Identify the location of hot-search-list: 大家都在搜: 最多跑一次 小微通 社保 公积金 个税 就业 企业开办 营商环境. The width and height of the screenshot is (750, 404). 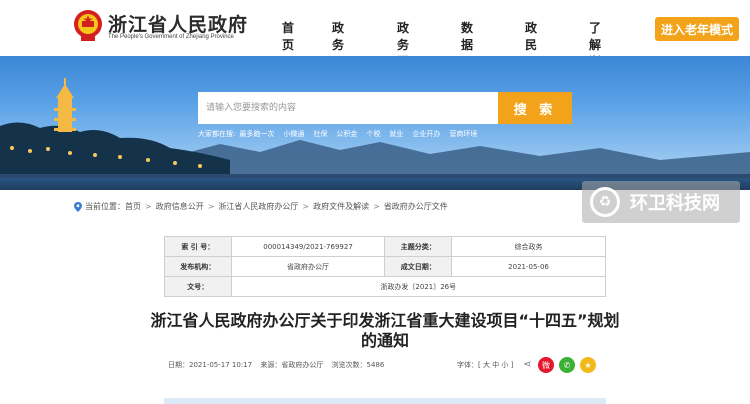
(342, 134).